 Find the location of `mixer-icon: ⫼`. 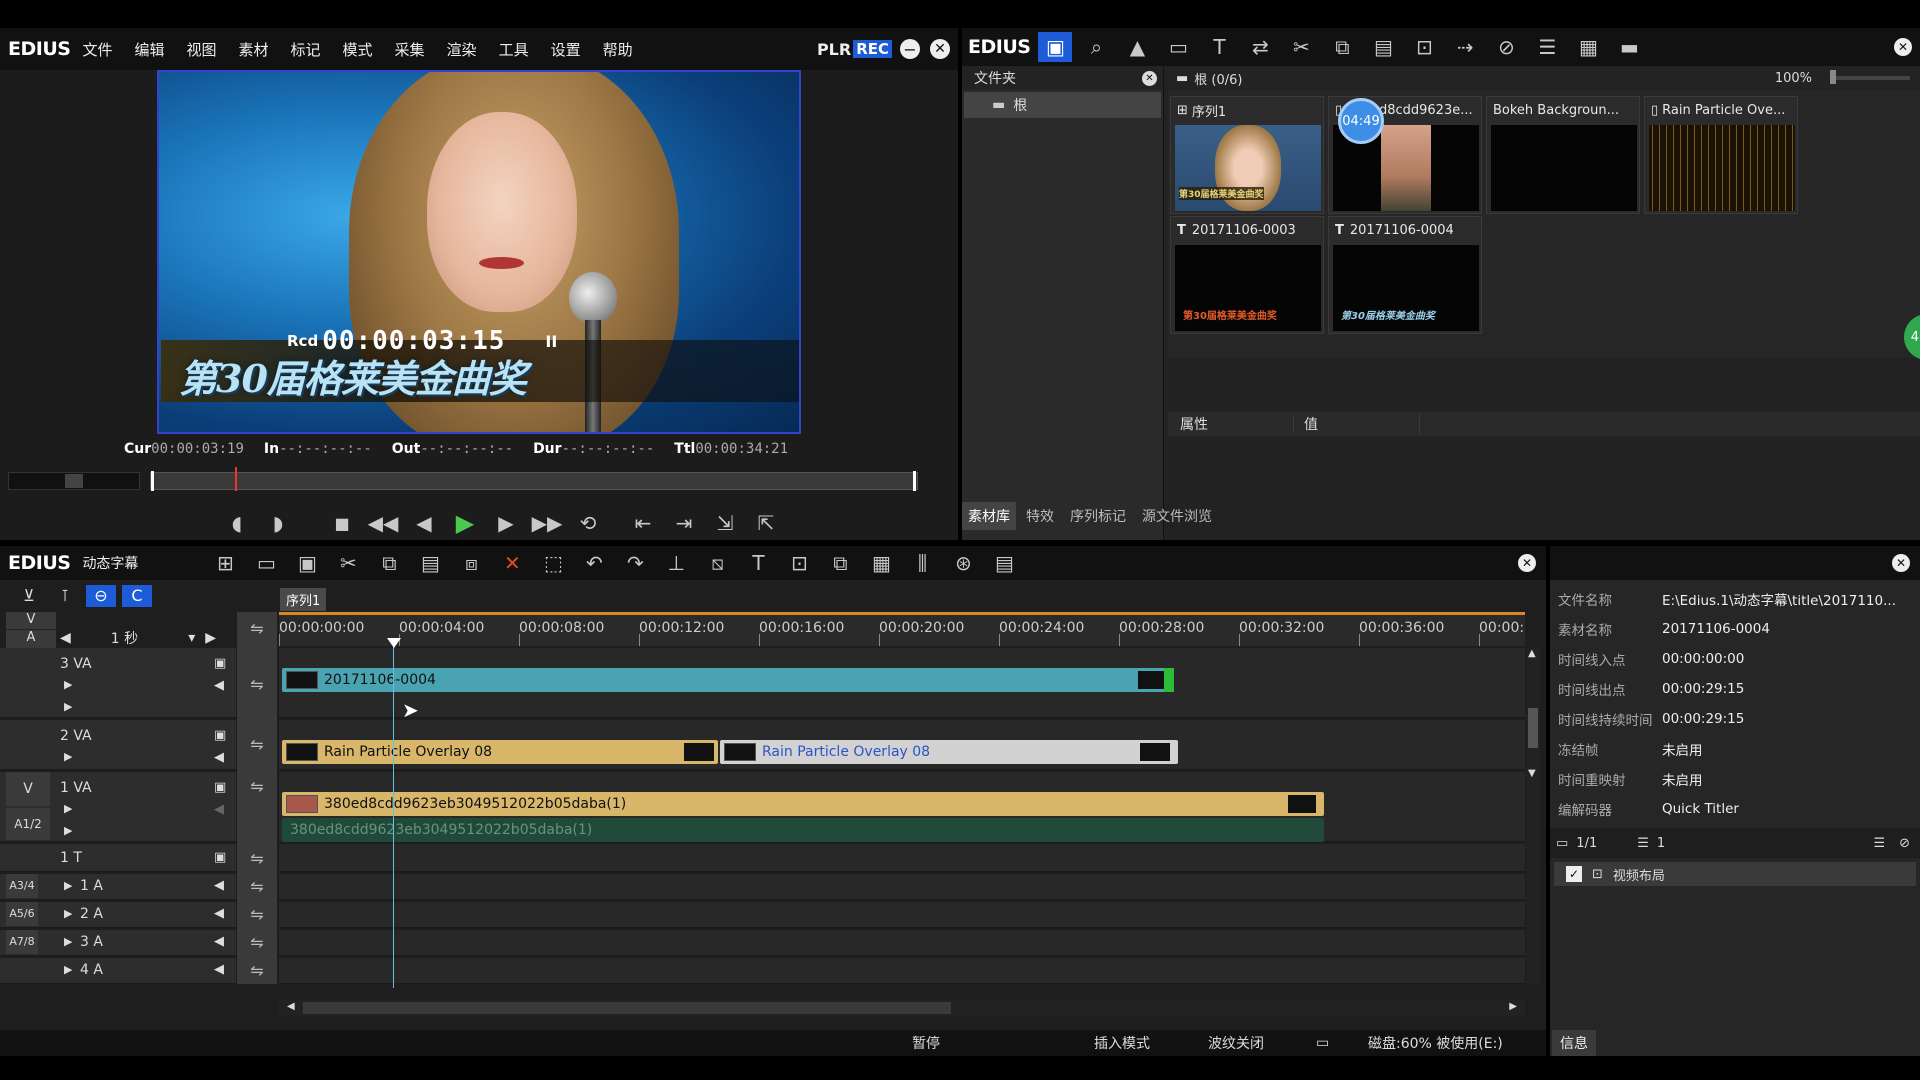

mixer-icon: ⫼ is located at coordinates (922, 563).